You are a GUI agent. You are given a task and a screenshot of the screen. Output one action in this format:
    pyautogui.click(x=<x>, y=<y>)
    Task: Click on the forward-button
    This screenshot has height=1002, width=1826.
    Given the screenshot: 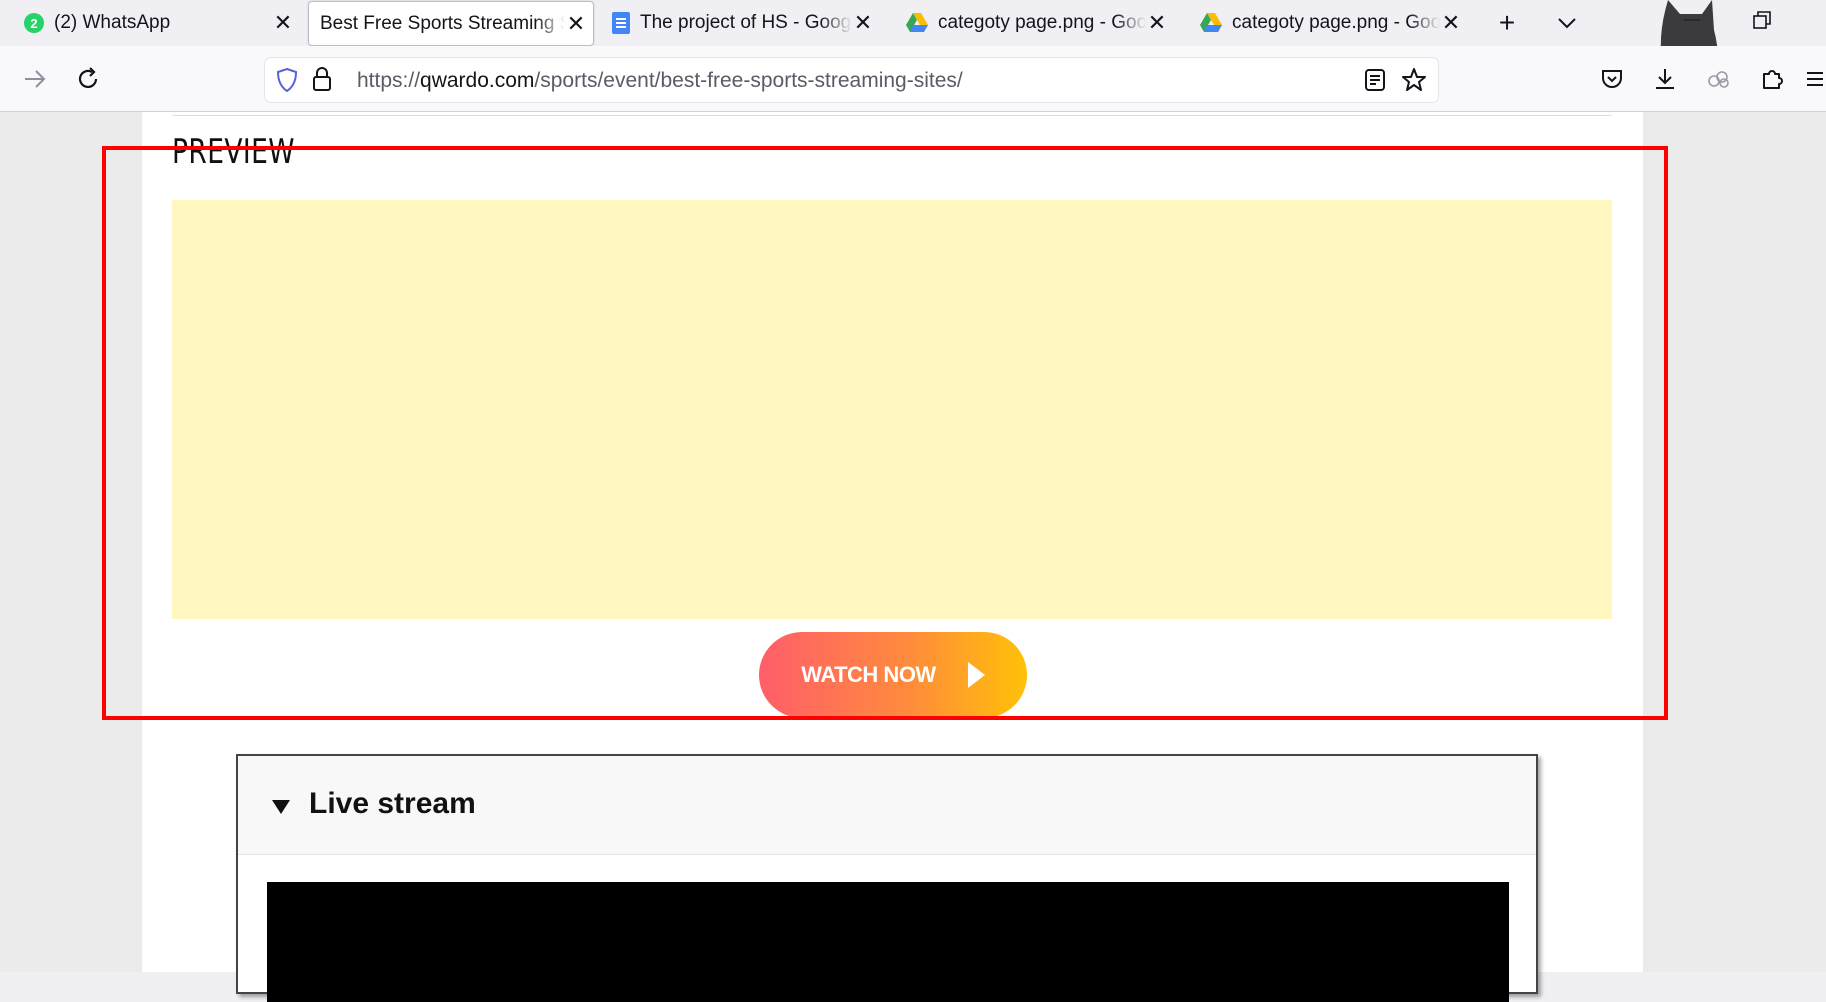 What is the action you would take?
    pyautogui.click(x=35, y=79)
    